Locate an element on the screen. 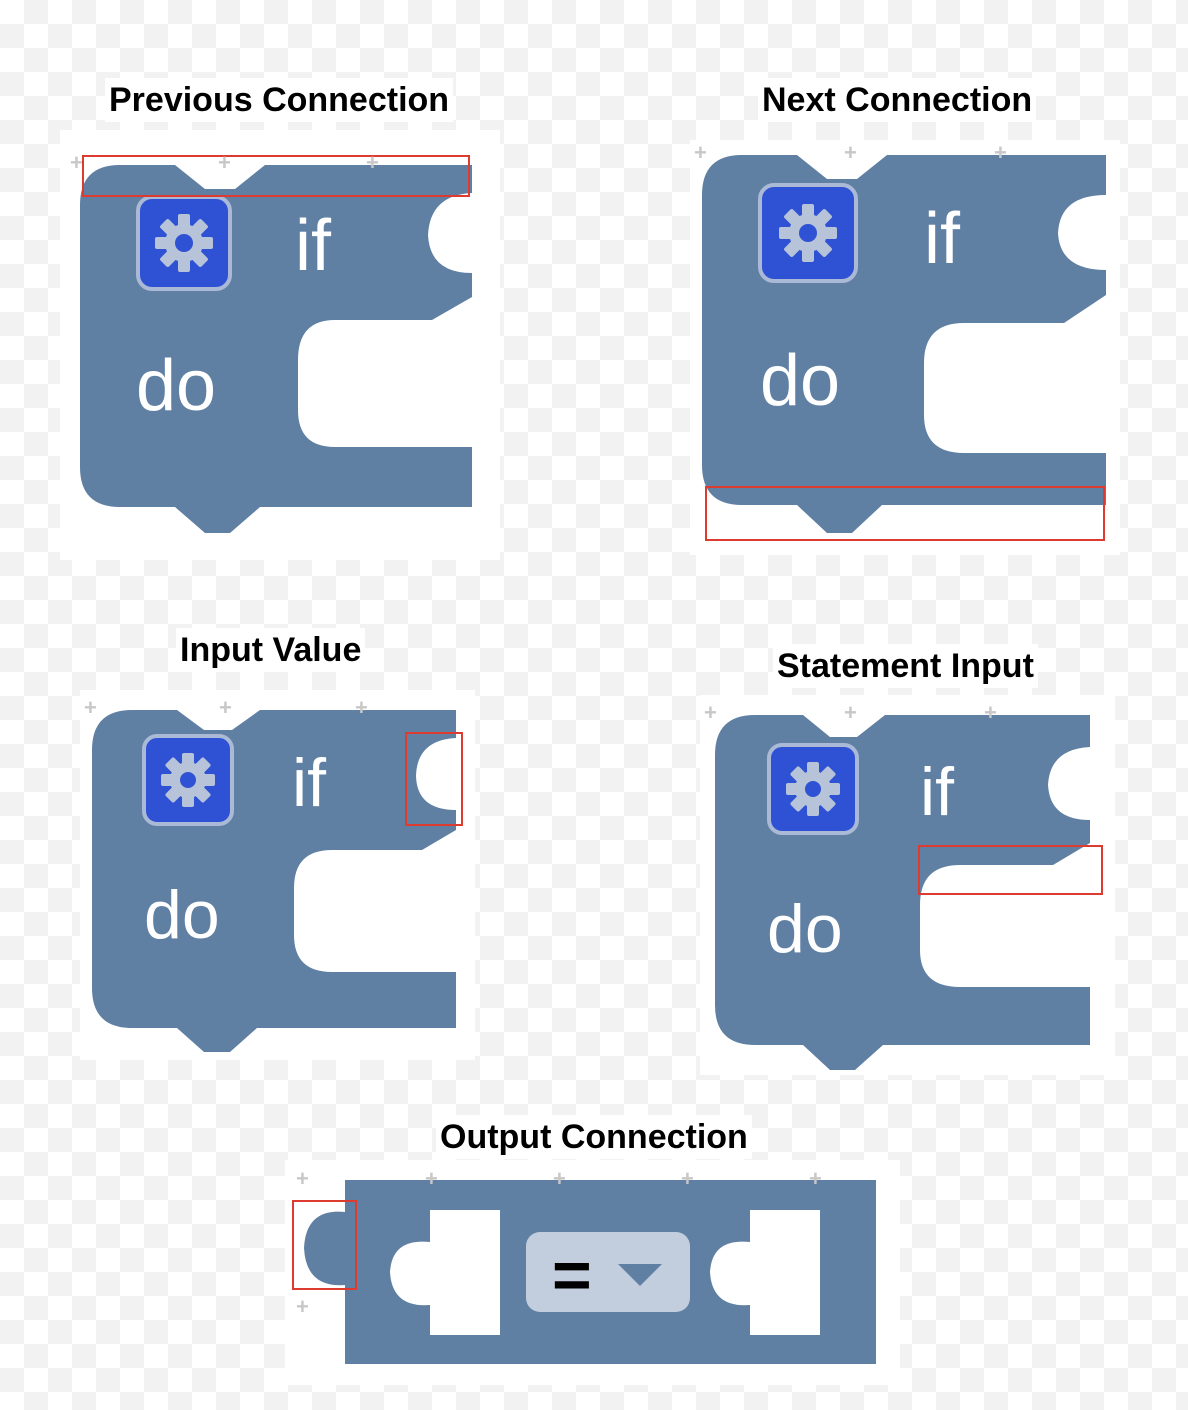 This screenshot has width=1188, height=1410. highlight-output-connection is located at coordinates (324, 1245).